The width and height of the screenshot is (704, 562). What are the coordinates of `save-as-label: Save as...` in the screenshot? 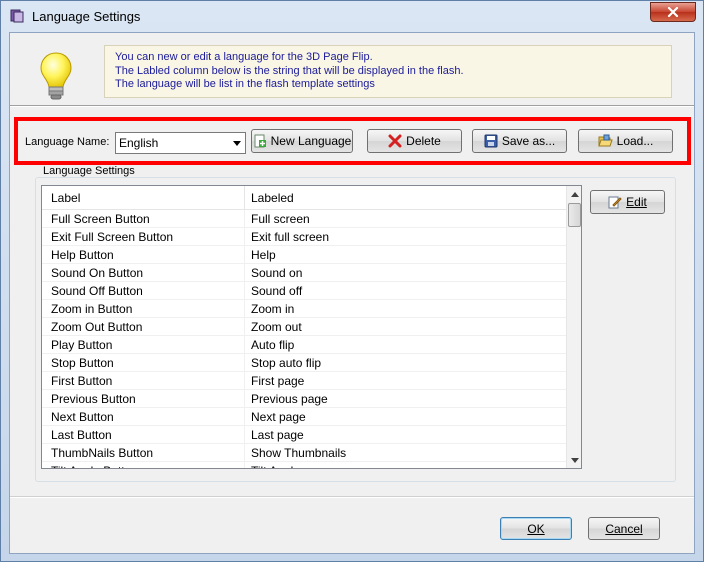 It's located at (528, 141).